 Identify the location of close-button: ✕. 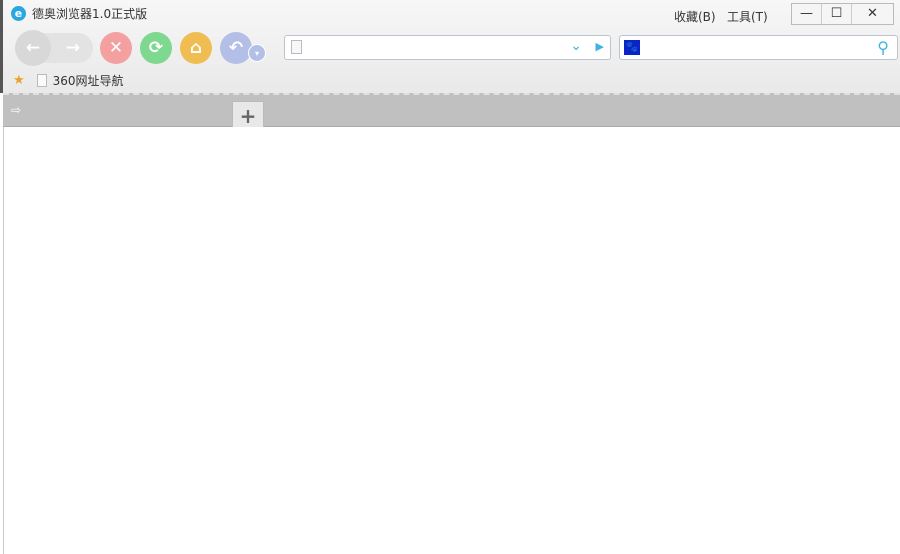
(872, 14).